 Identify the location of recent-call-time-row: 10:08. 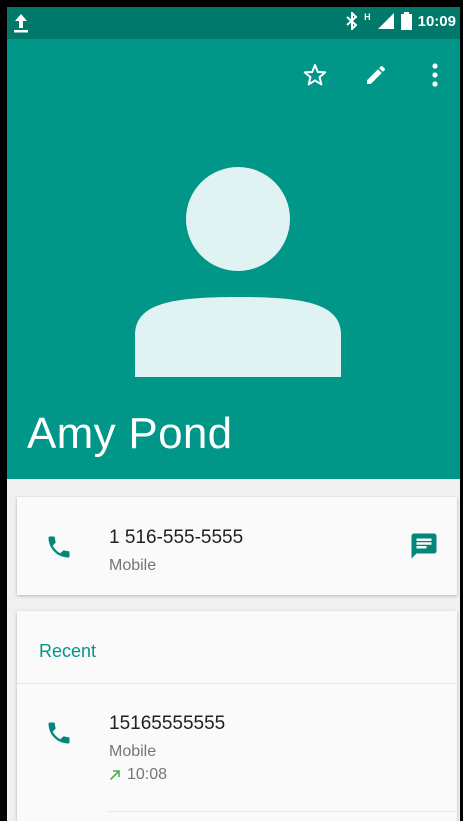
(138, 775).